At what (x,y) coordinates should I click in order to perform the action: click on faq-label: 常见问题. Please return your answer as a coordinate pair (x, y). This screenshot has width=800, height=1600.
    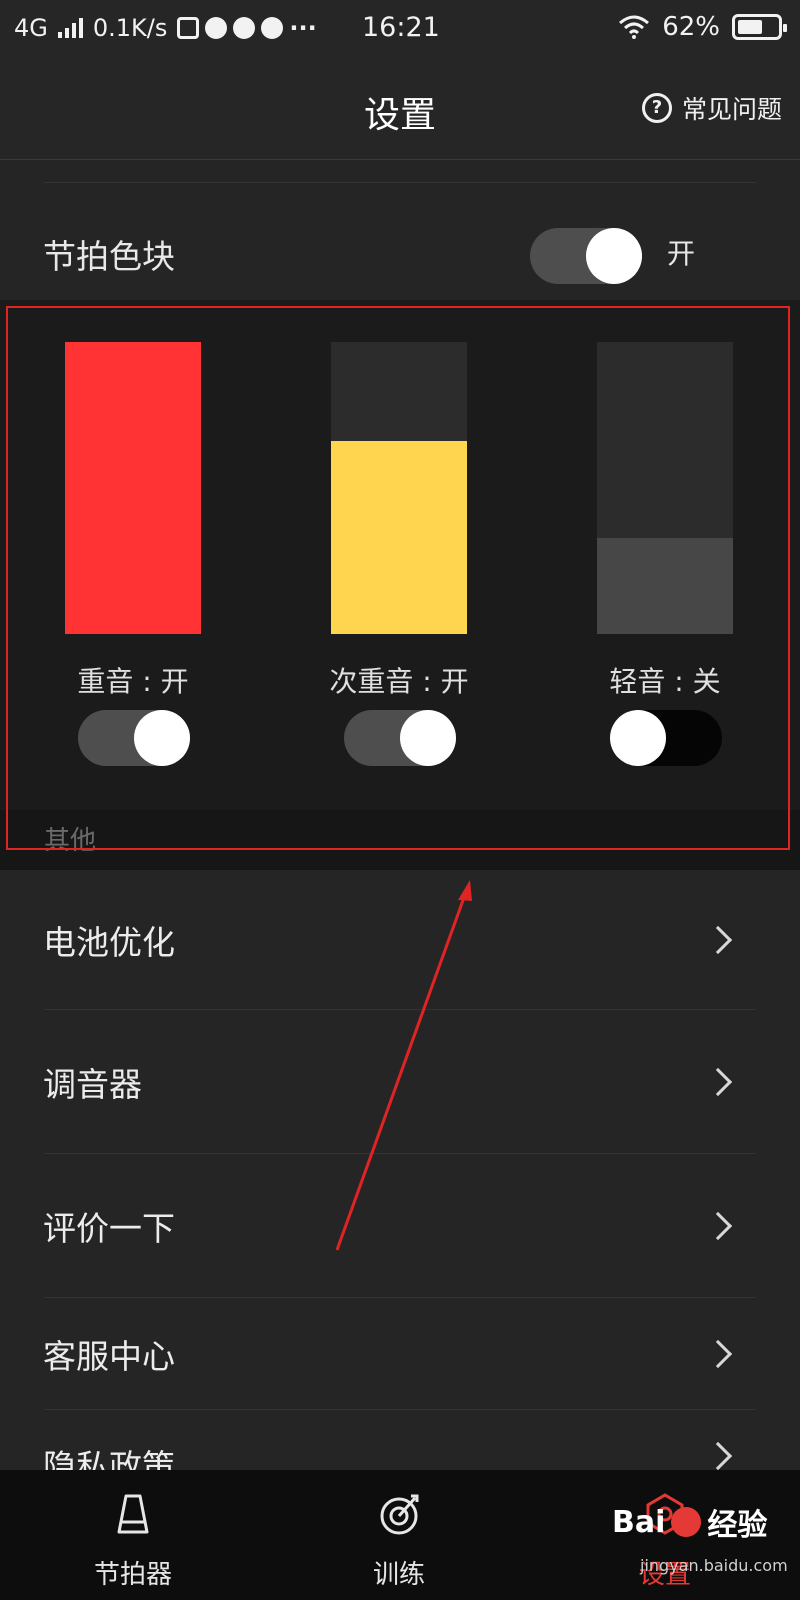
    Looking at the image, I should click on (731, 109).